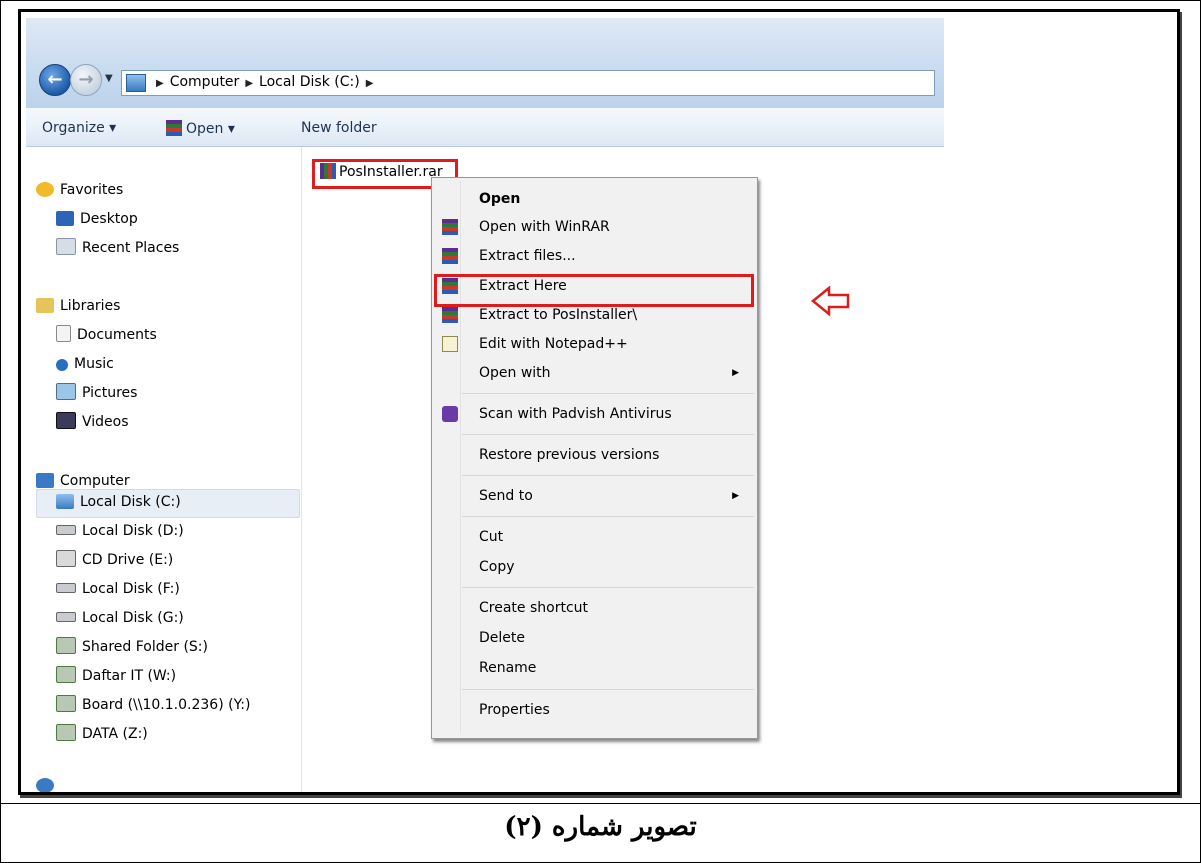 Image resolution: width=1201 pixels, height=863 pixels. I want to click on new-folder-button: New folder, so click(339, 128).